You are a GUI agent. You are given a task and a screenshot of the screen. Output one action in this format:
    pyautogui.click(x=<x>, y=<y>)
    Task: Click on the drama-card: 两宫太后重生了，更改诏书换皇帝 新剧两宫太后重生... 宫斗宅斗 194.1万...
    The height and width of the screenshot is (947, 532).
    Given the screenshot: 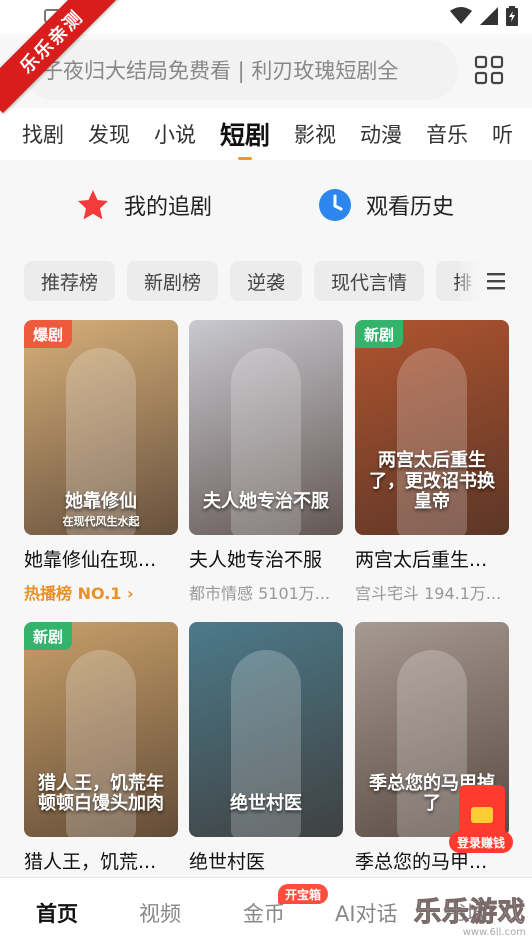 What is the action you would take?
    pyautogui.click(x=432, y=462)
    